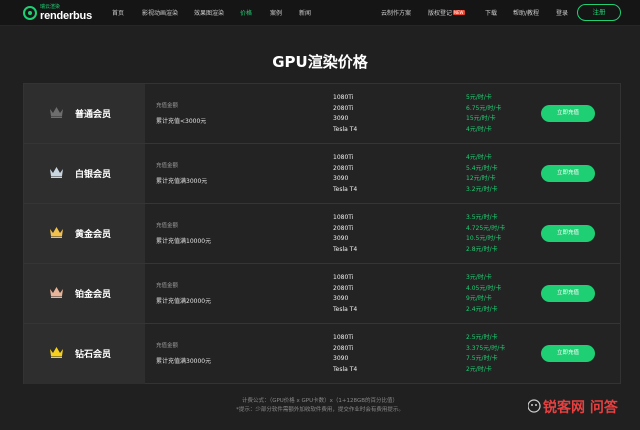 The width and height of the screenshot is (640, 430). What do you see at coordinates (482, 168) in the screenshot?
I see `gpu-price: 5.4元/时/卡` at bounding box center [482, 168].